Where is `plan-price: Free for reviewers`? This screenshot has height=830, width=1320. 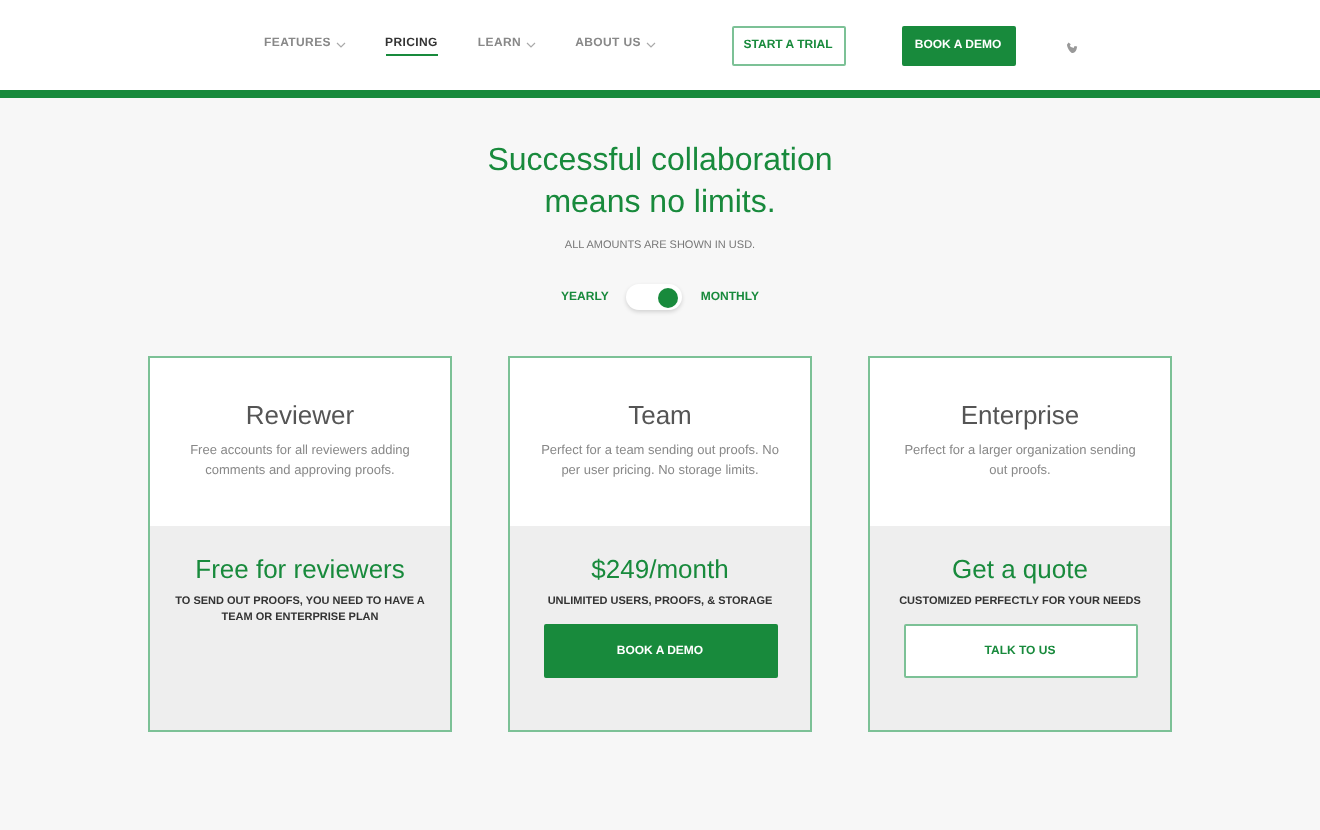
plan-price: Free for reviewers is located at coordinates (300, 569).